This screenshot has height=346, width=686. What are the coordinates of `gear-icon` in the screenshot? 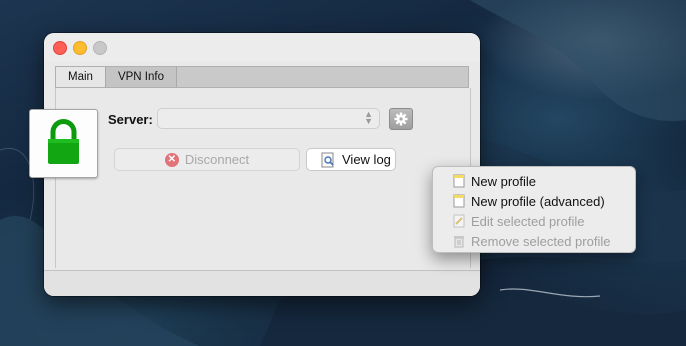 It's located at (401, 119).